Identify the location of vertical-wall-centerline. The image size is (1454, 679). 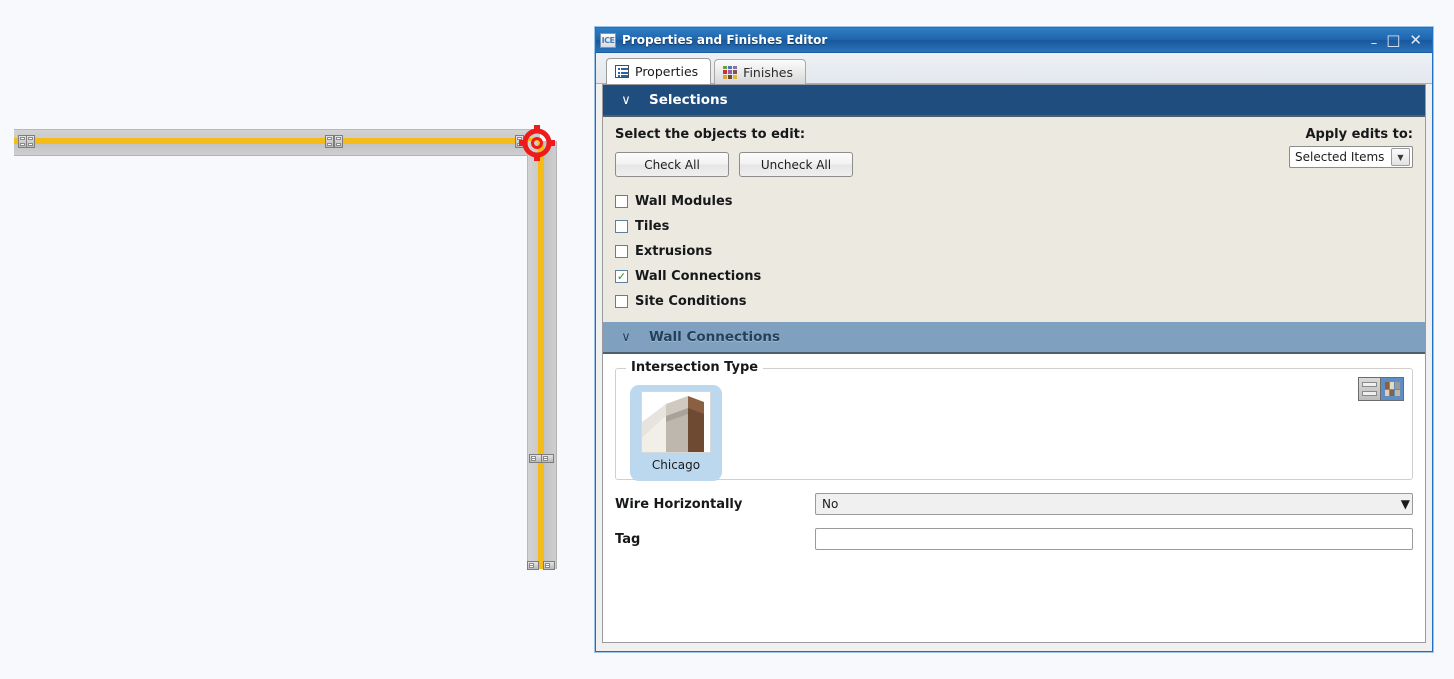
(541, 355).